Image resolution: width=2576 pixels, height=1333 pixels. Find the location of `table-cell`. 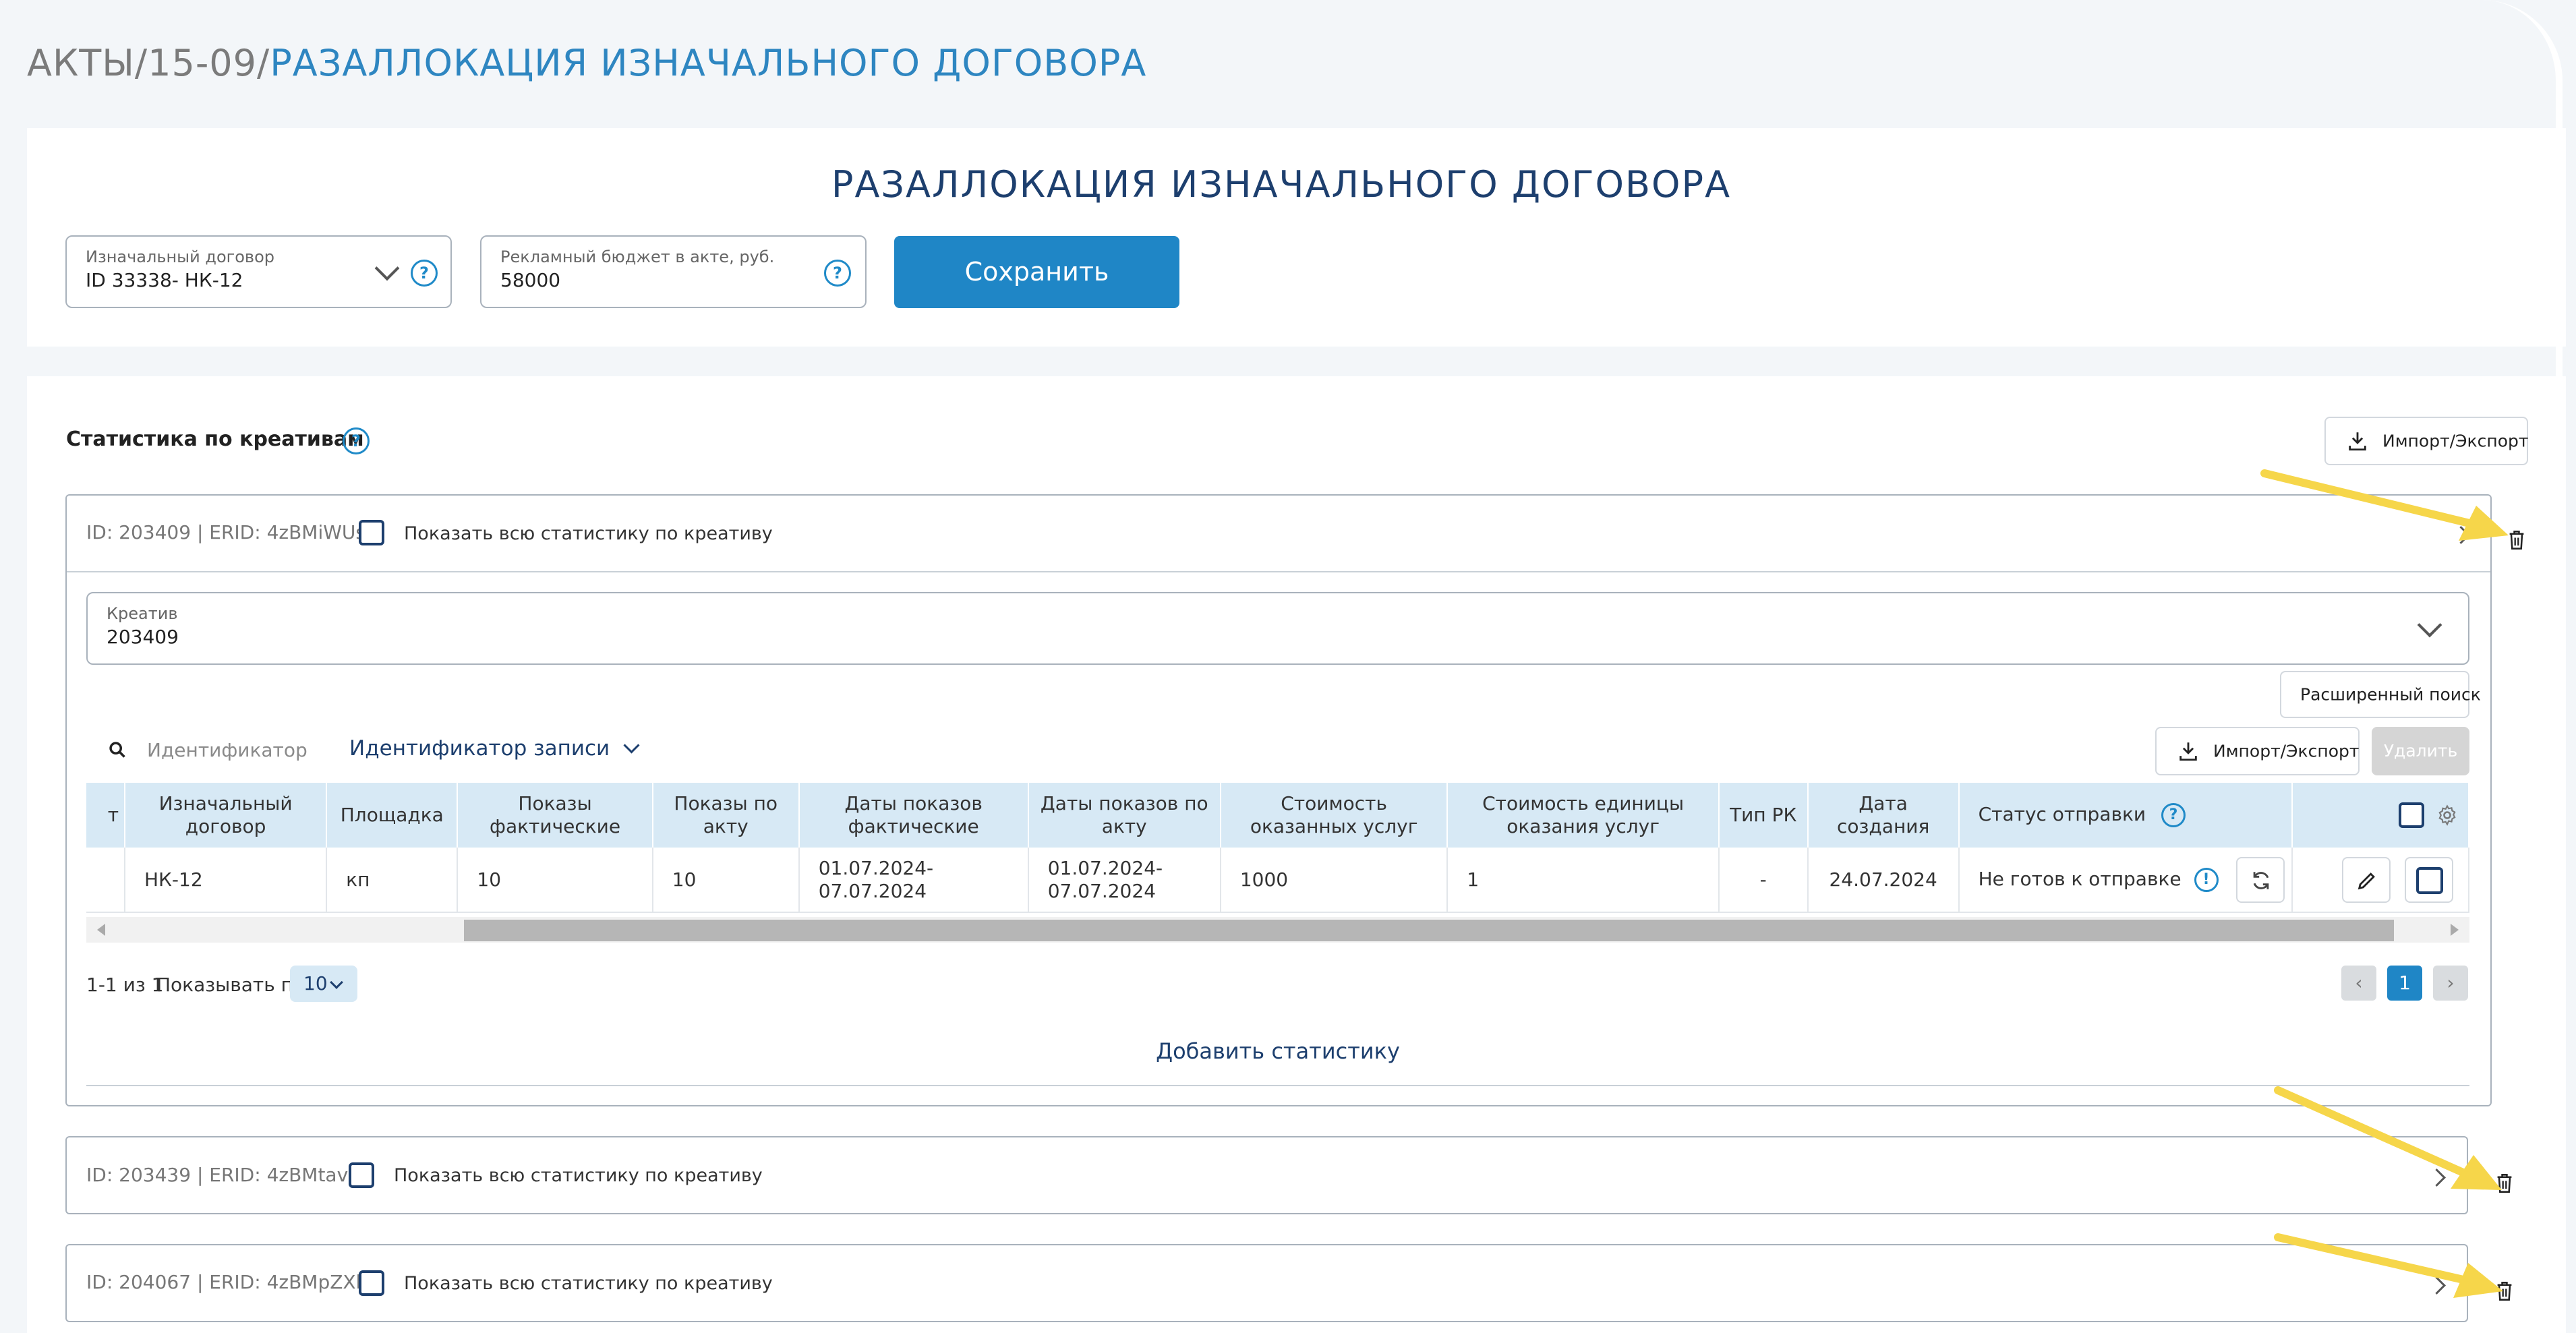

table-cell is located at coordinates (105, 880).